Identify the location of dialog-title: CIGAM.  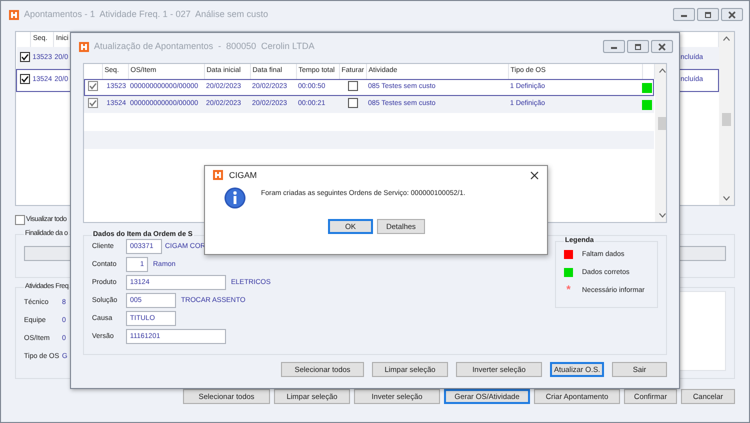
(243, 175).